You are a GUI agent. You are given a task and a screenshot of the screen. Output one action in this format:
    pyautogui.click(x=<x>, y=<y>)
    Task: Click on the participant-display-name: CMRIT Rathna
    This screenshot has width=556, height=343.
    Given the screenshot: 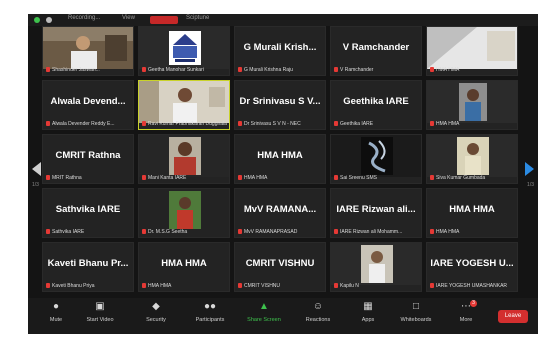 What is the action you would take?
    pyautogui.click(x=88, y=155)
    